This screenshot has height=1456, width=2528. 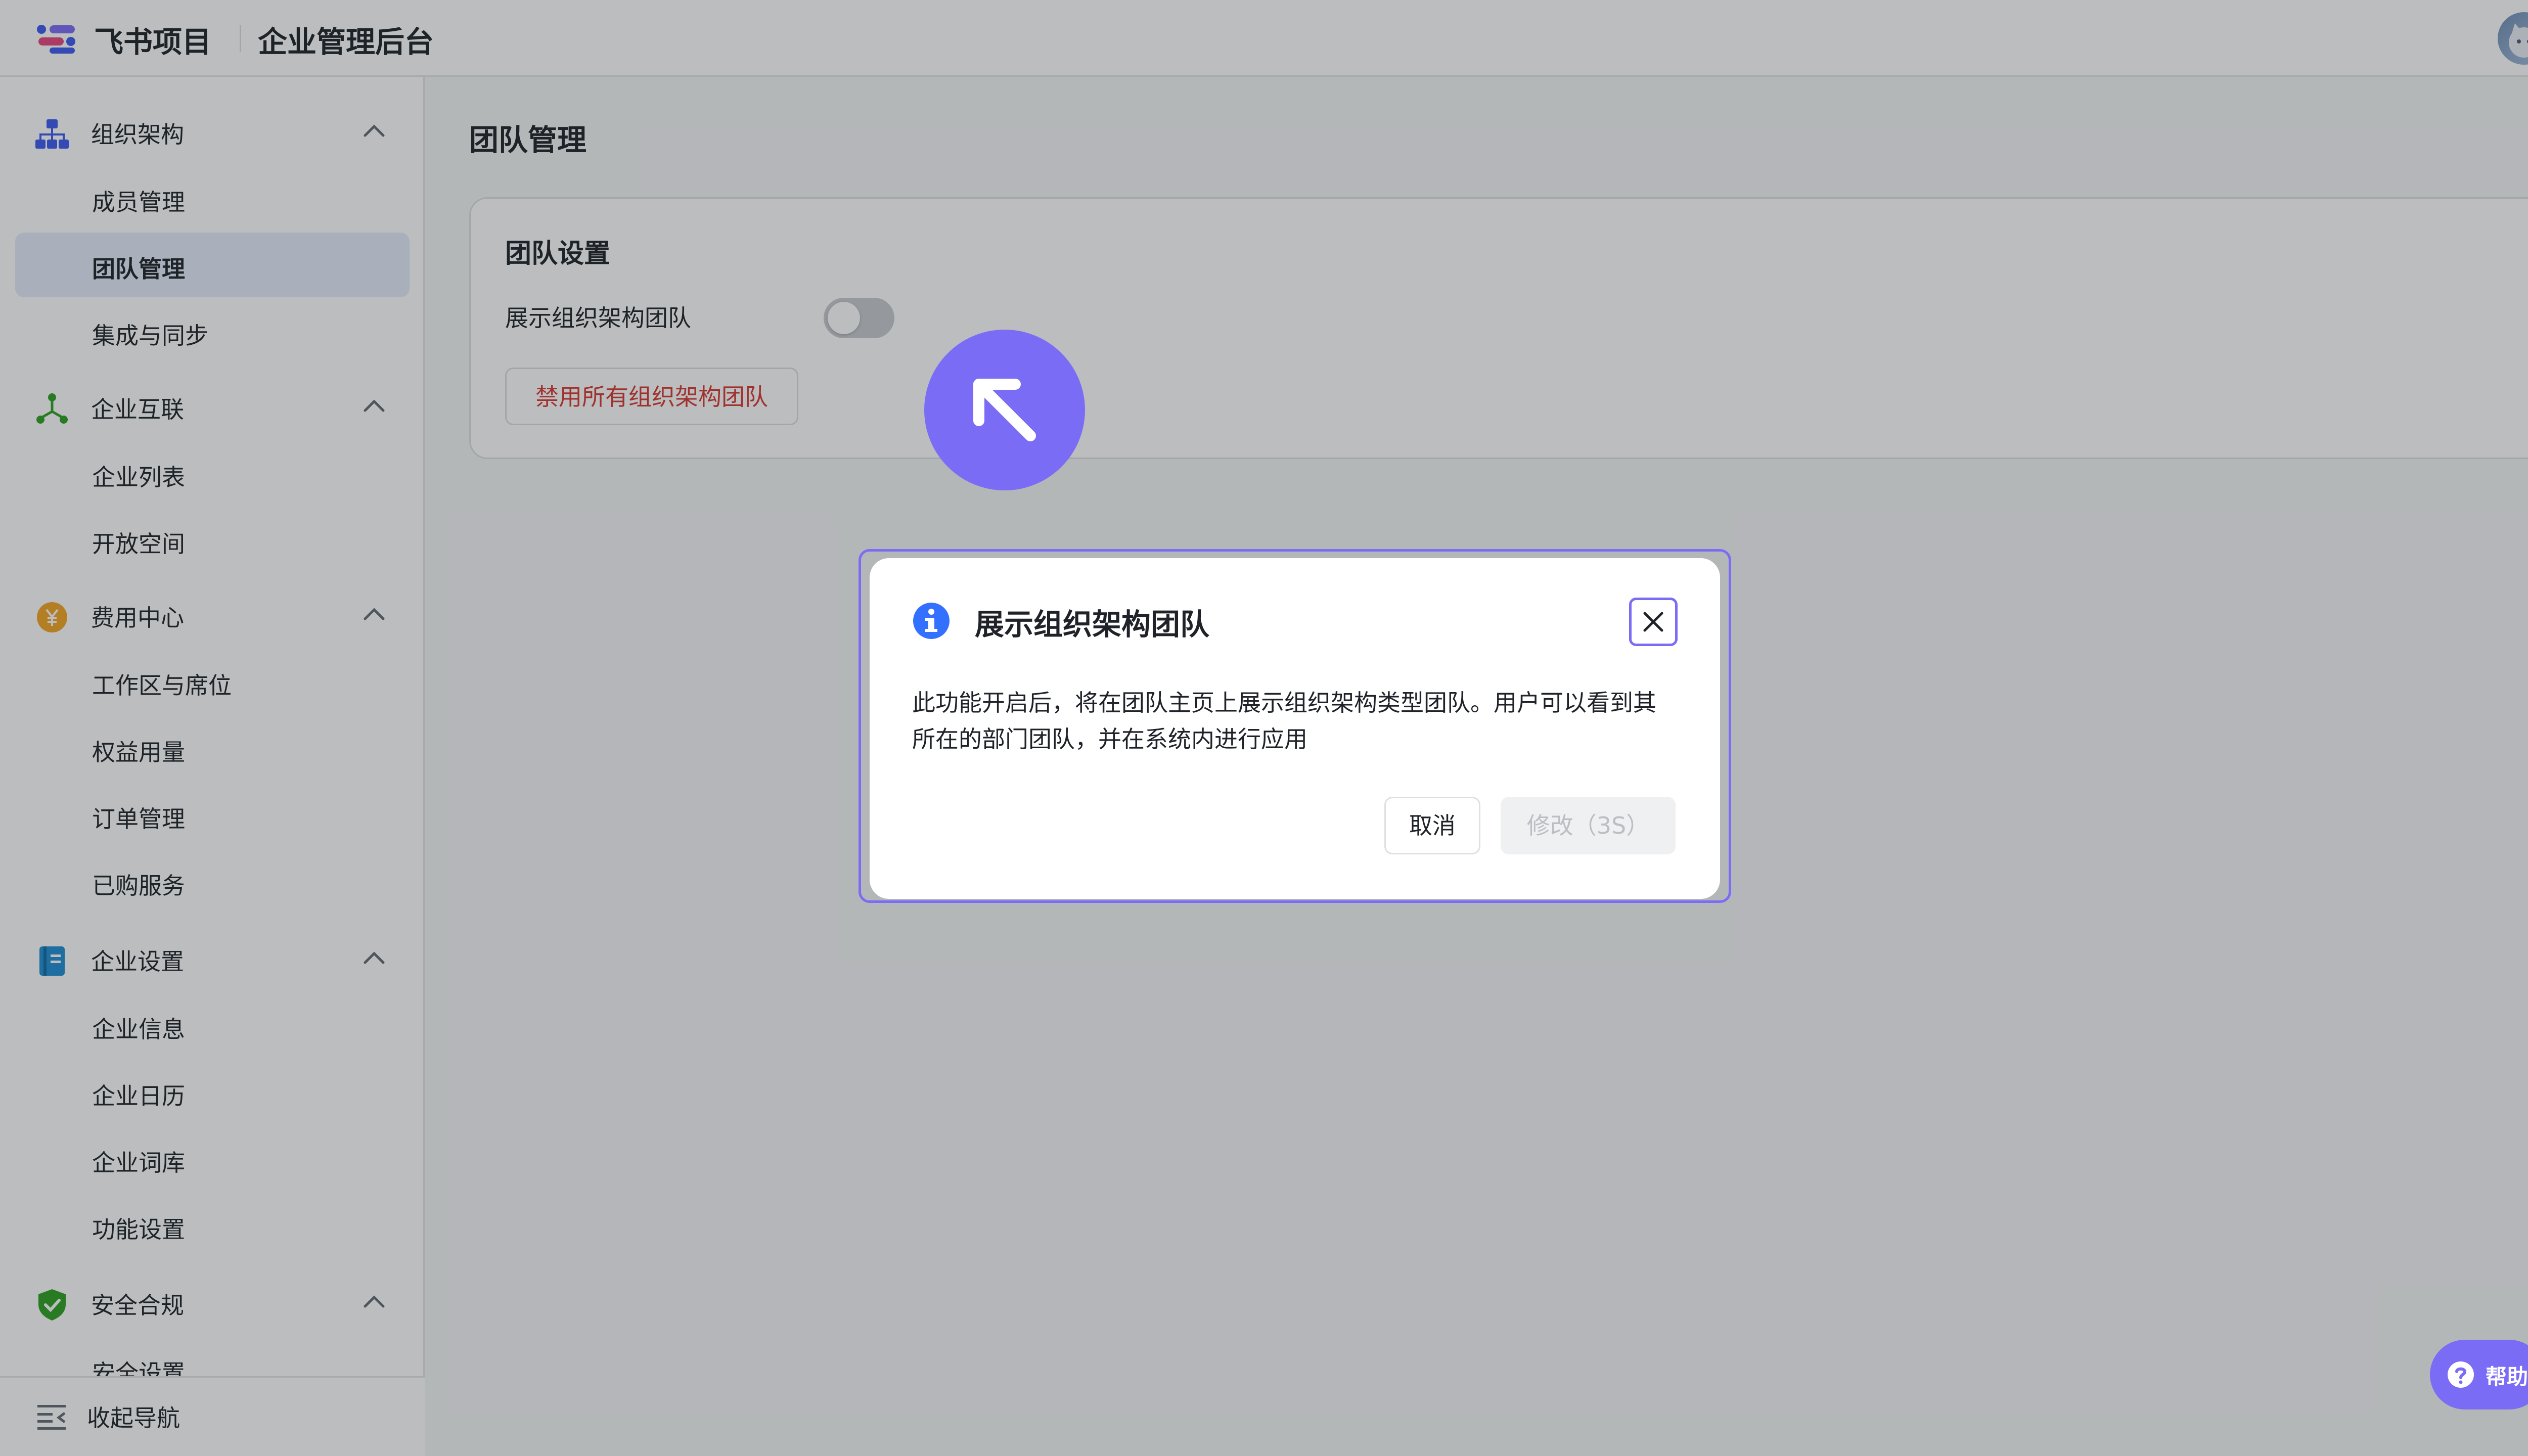 I want to click on close-icon, so click(x=1653, y=622).